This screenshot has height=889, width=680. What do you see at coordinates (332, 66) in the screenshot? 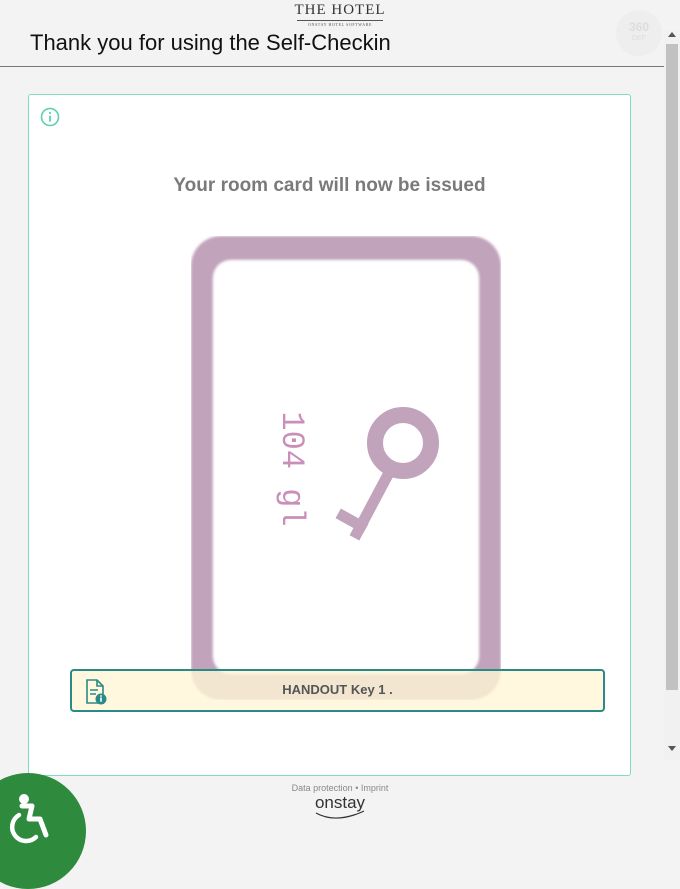
I see `title-divider` at bounding box center [332, 66].